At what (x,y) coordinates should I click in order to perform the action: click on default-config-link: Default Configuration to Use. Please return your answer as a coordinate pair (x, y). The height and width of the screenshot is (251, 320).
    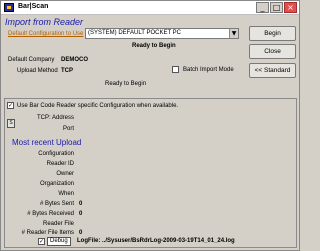
    Looking at the image, I should click on (45, 34).